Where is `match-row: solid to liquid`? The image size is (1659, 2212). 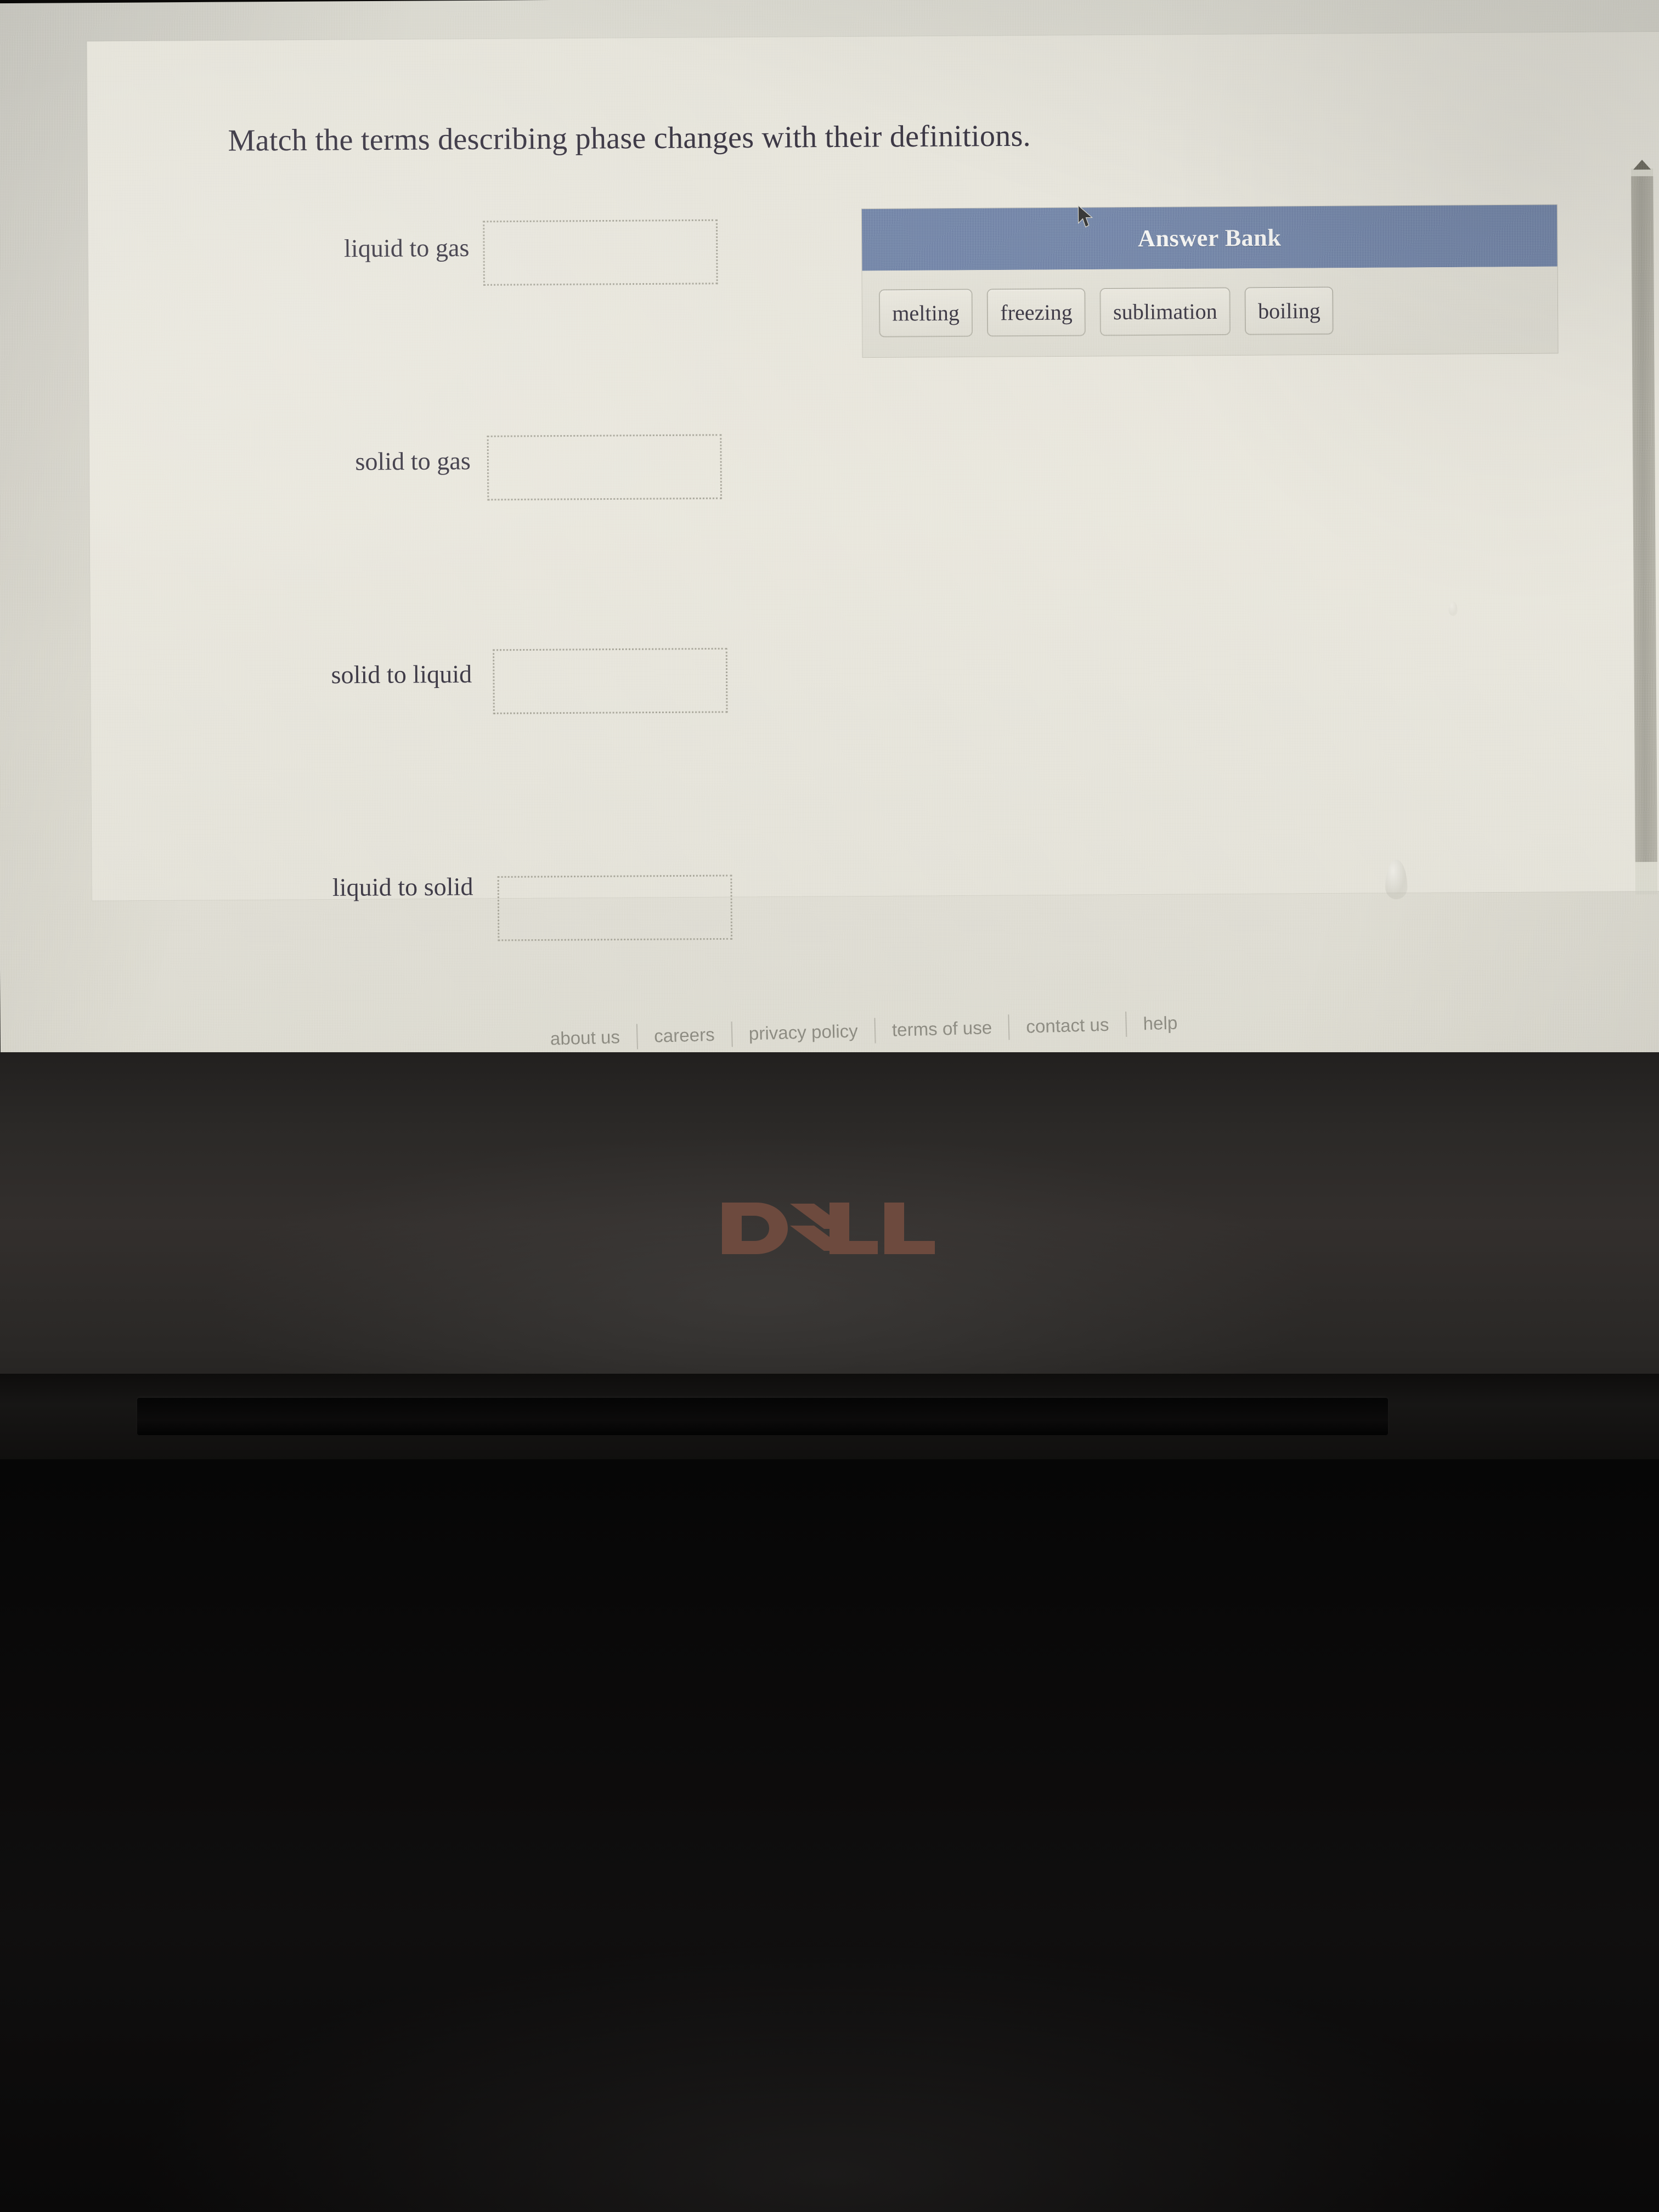 match-row: solid to liquid is located at coordinates (504, 574).